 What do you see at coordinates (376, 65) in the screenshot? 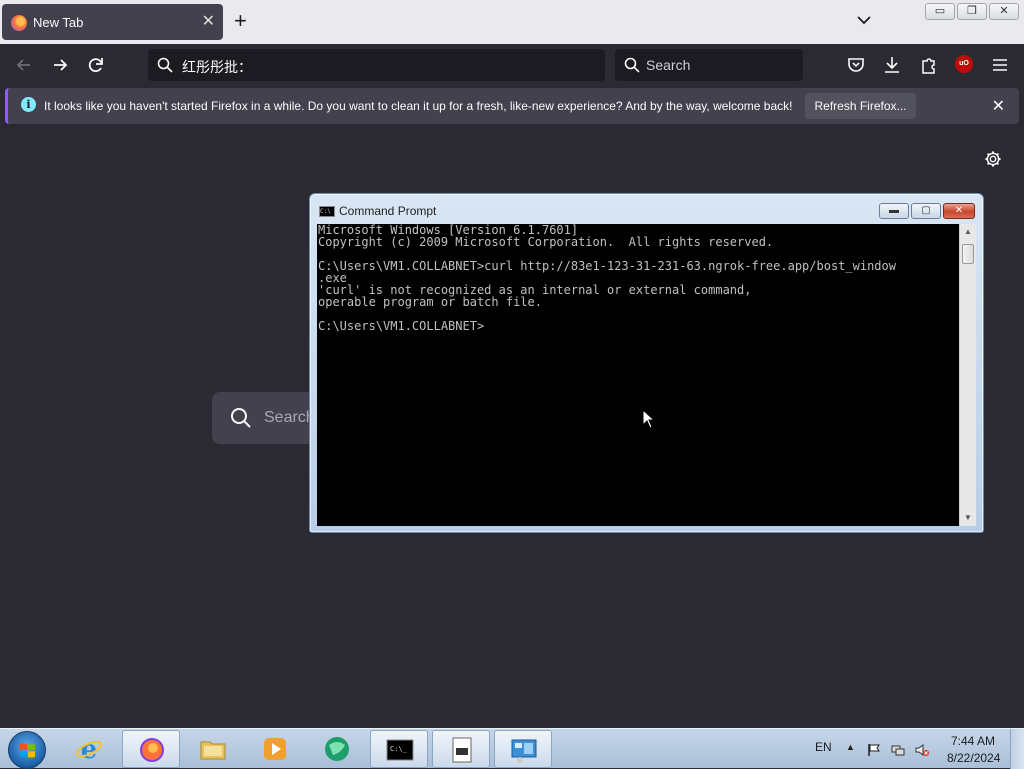
I see `url-bar: 红彤彤批：` at bounding box center [376, 65].